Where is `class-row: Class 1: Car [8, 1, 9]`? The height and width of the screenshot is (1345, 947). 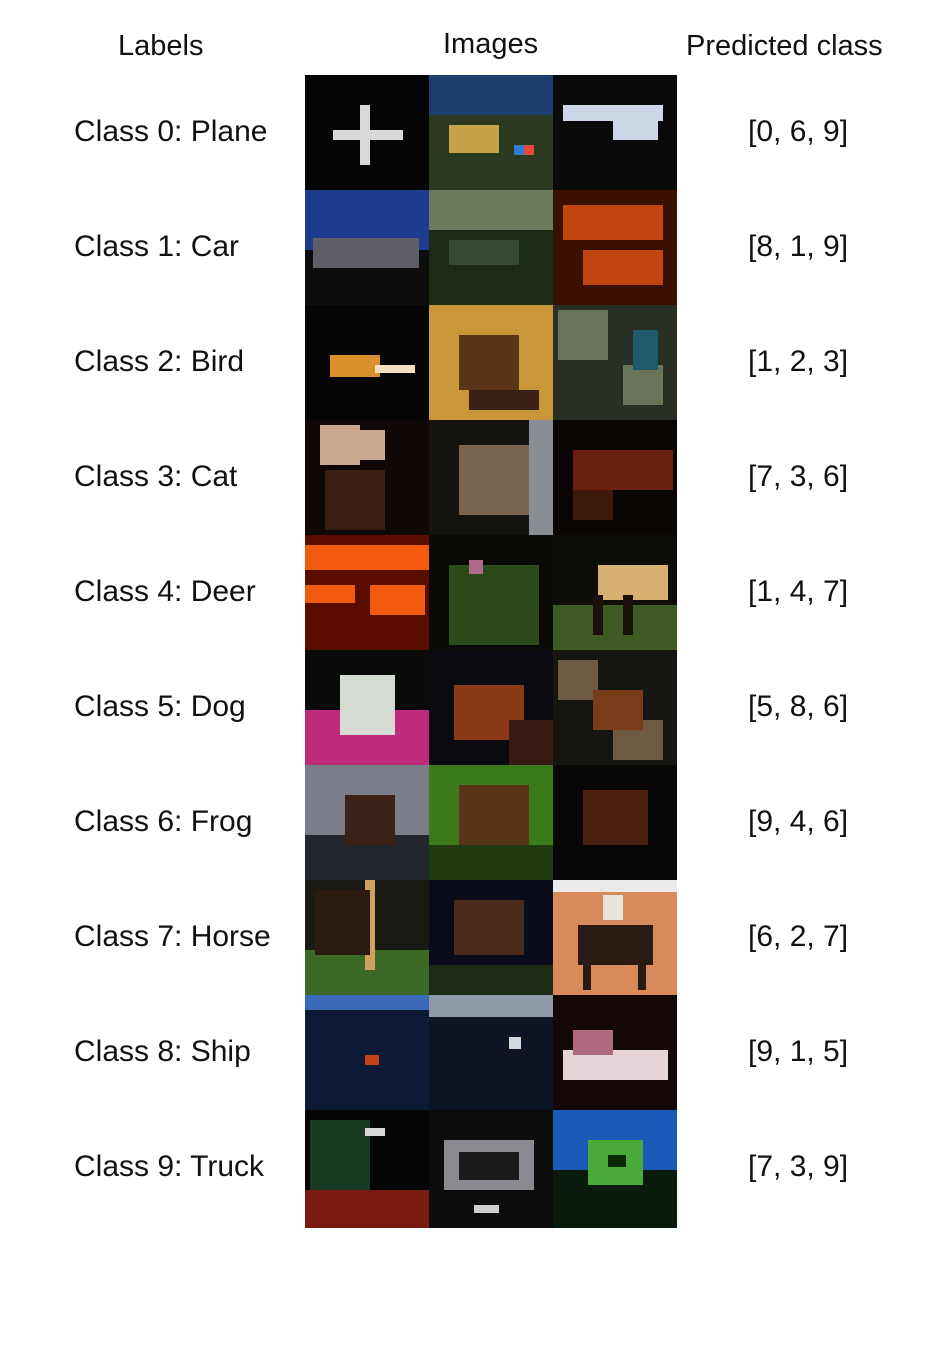 class-row: Class 1: Car [8, 1, 9] is located at coordinates (473, 249).